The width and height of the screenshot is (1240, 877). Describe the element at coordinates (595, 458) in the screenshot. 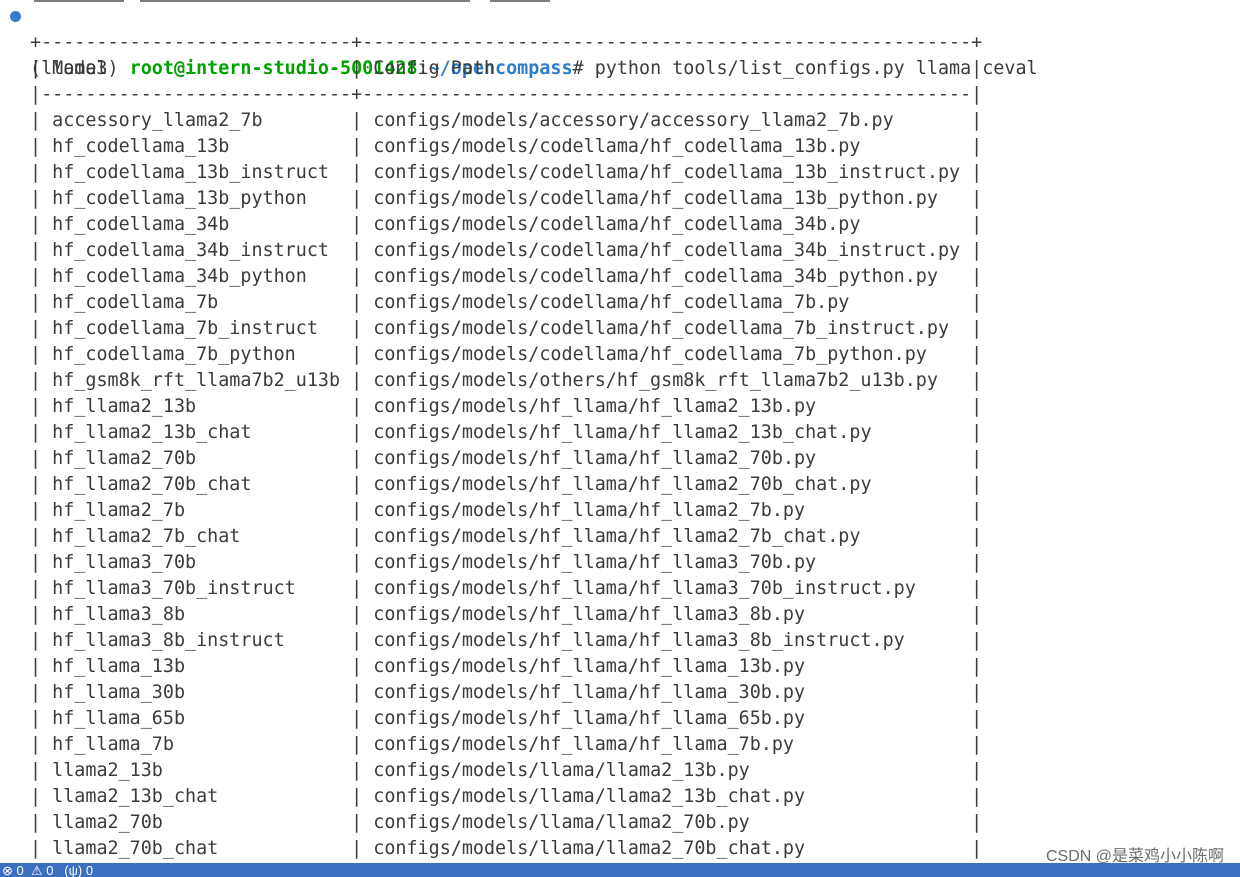

I see `cell-config-path: configs/models/hf_llama/hf_llama2_70b.py` at that location.